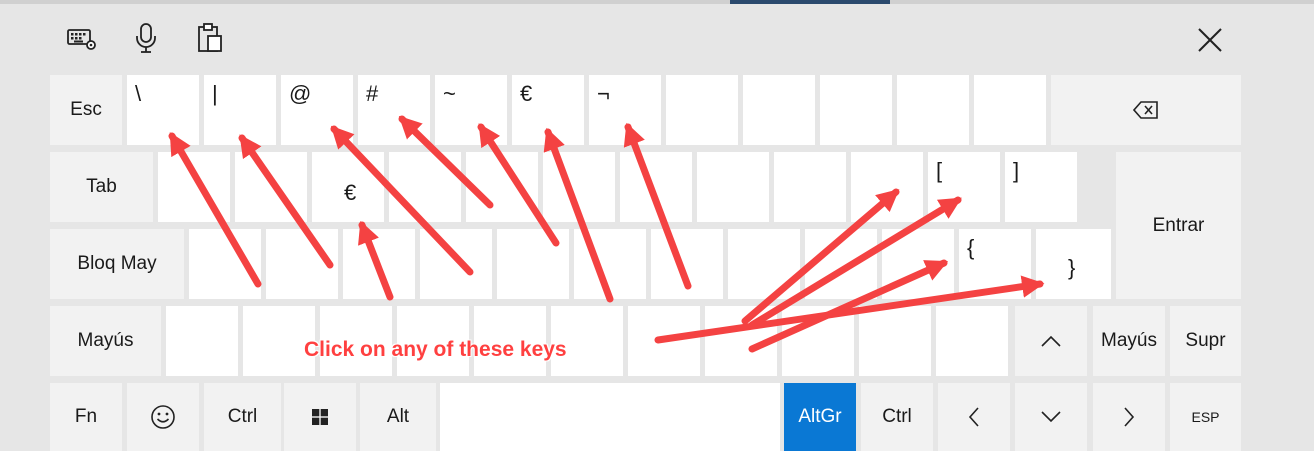 This screenshot has height=451, width=1314. What do you see at coordinates (995, 264) in the screenshot?
I see `key-brace-open: {` at bounding box center [995, 264].